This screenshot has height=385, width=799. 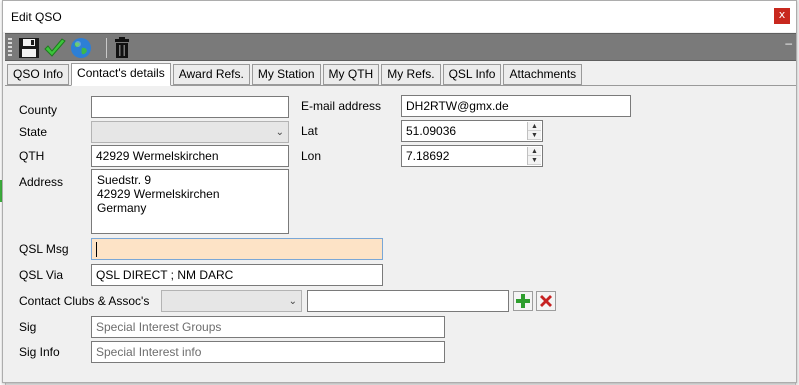 I want to click on tab-contacts-details: Contact's details, so click(x=121, y=74).